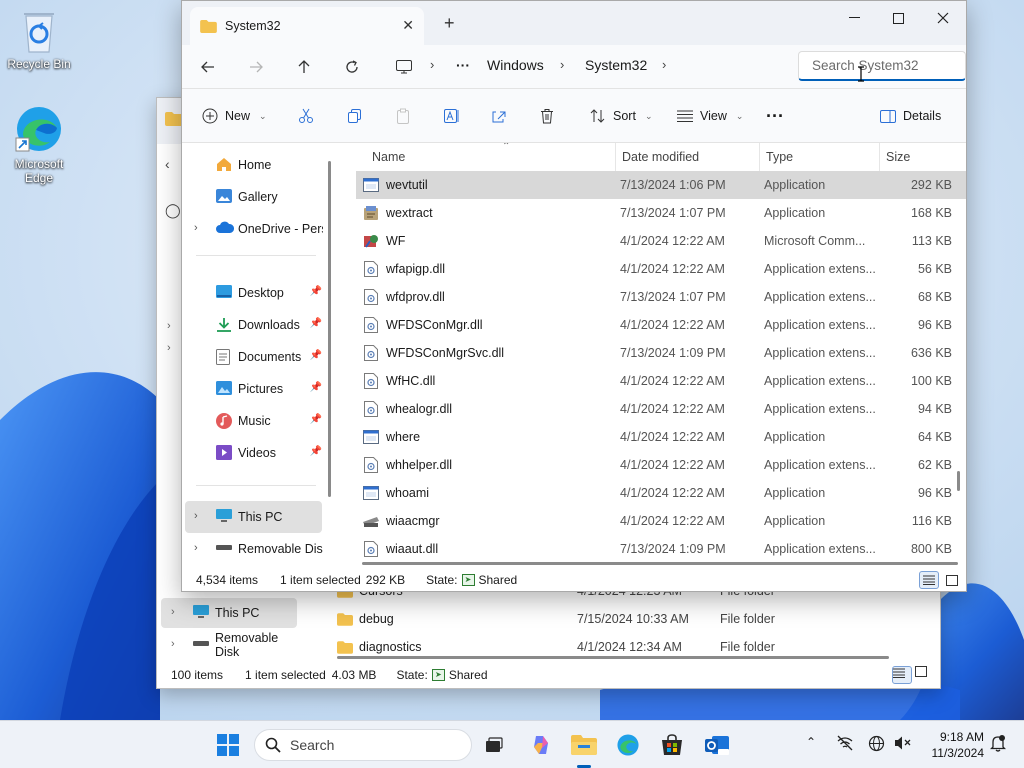  What do you see at coordinates (882, 66) in the screenshot?
I see `search-input` at bounding box center [882, 66].